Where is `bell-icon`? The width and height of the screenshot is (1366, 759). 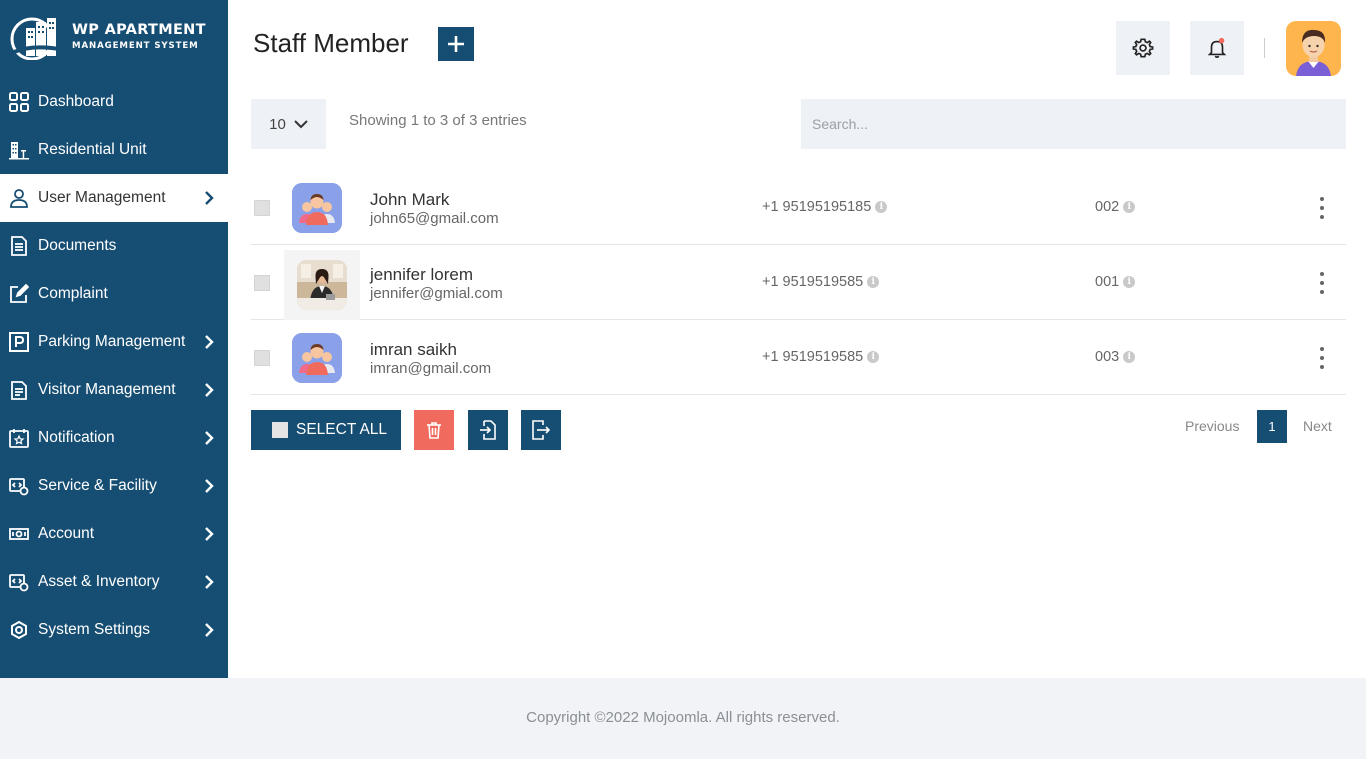
bell-icon is located at coordinates (1217, 47).